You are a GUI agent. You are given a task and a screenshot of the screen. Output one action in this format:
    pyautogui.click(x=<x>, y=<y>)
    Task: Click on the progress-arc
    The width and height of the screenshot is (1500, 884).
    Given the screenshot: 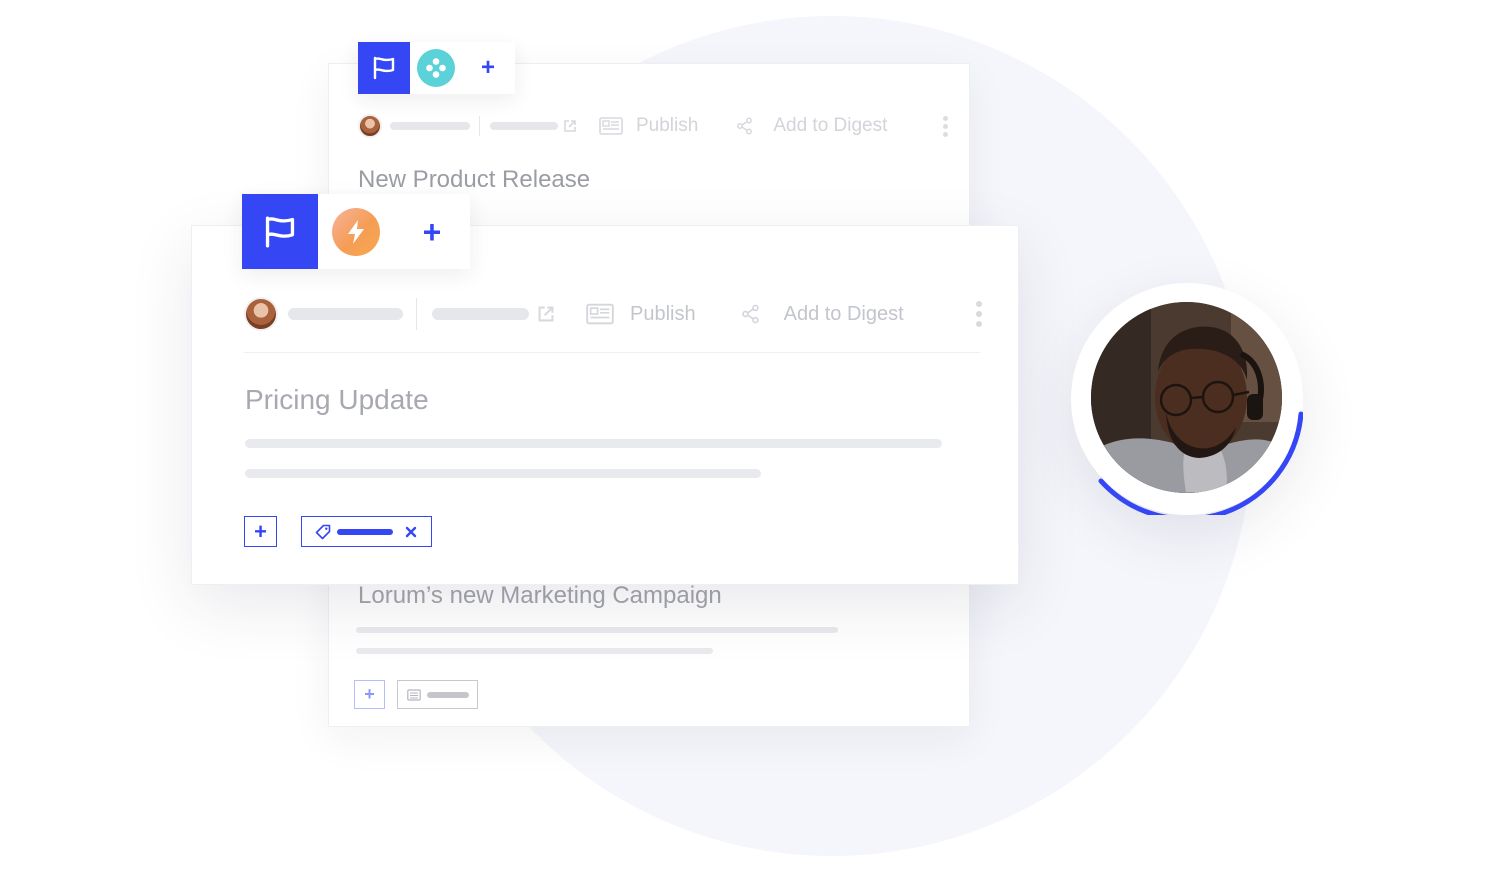 What is the action you would take?
    pyautogui.click(x=1200, y=463)
    